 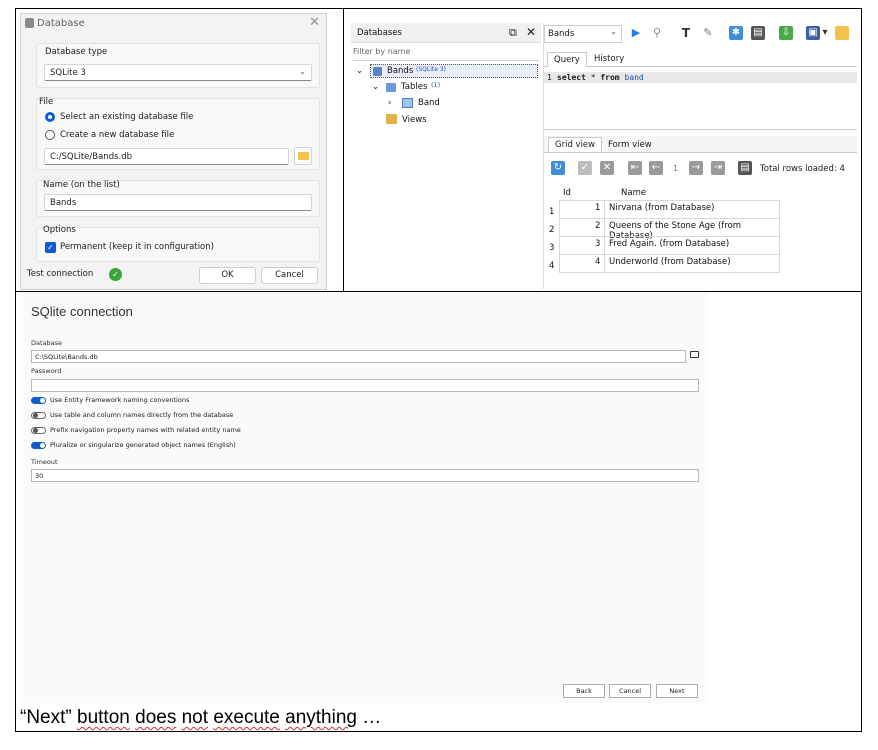 What do you see at coordinates (38, 400) in the screenshot?
I see `toggle-ef-naming` at bounding box center [38, 400].